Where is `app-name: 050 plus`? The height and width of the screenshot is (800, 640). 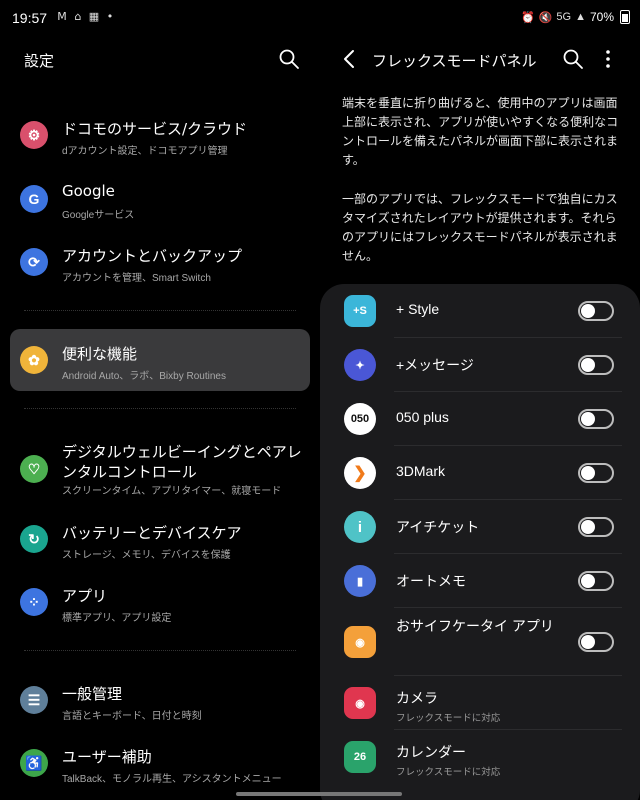 app-name: 050 plus is located at coordinates (422, 417).